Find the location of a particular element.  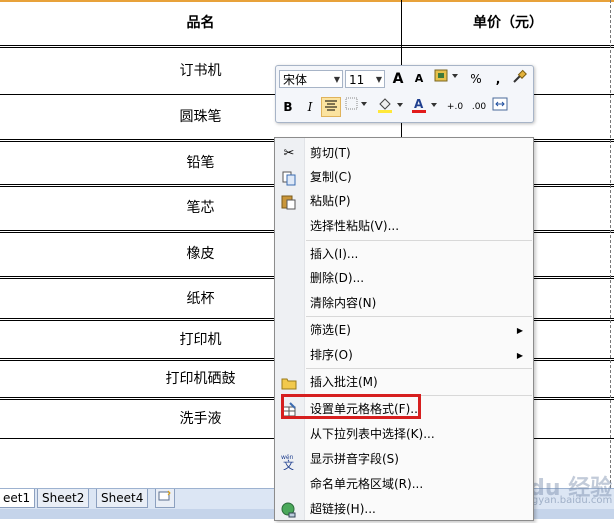

menu-item-label: 剪切(T) is located at coordinates (330, 153).